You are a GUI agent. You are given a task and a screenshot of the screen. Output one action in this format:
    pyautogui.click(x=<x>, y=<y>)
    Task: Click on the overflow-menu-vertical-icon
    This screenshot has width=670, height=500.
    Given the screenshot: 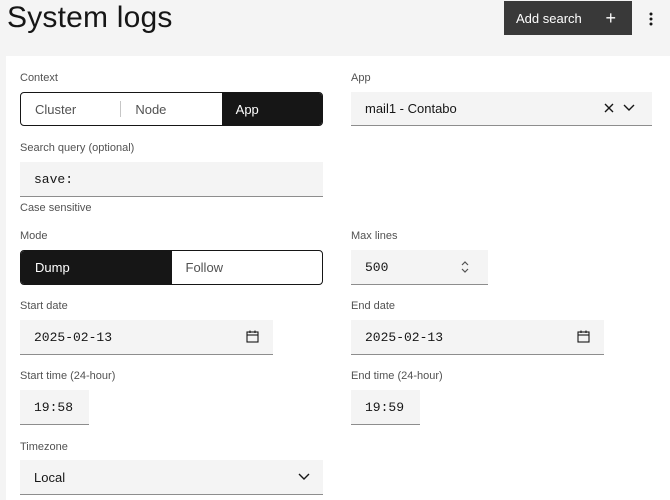 What is the action you would take?
    pyautogui.click(x=651, y=19)
    